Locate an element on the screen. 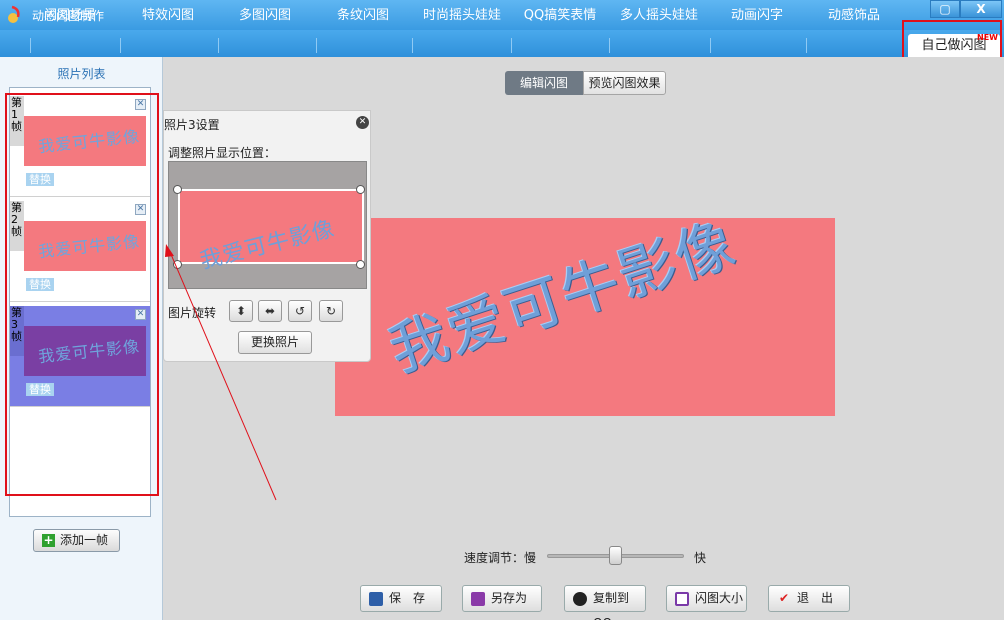 The width and height of the screenshot is (1004, 620). rotate-left-button: ↺ is located at coordinates (300, 311).